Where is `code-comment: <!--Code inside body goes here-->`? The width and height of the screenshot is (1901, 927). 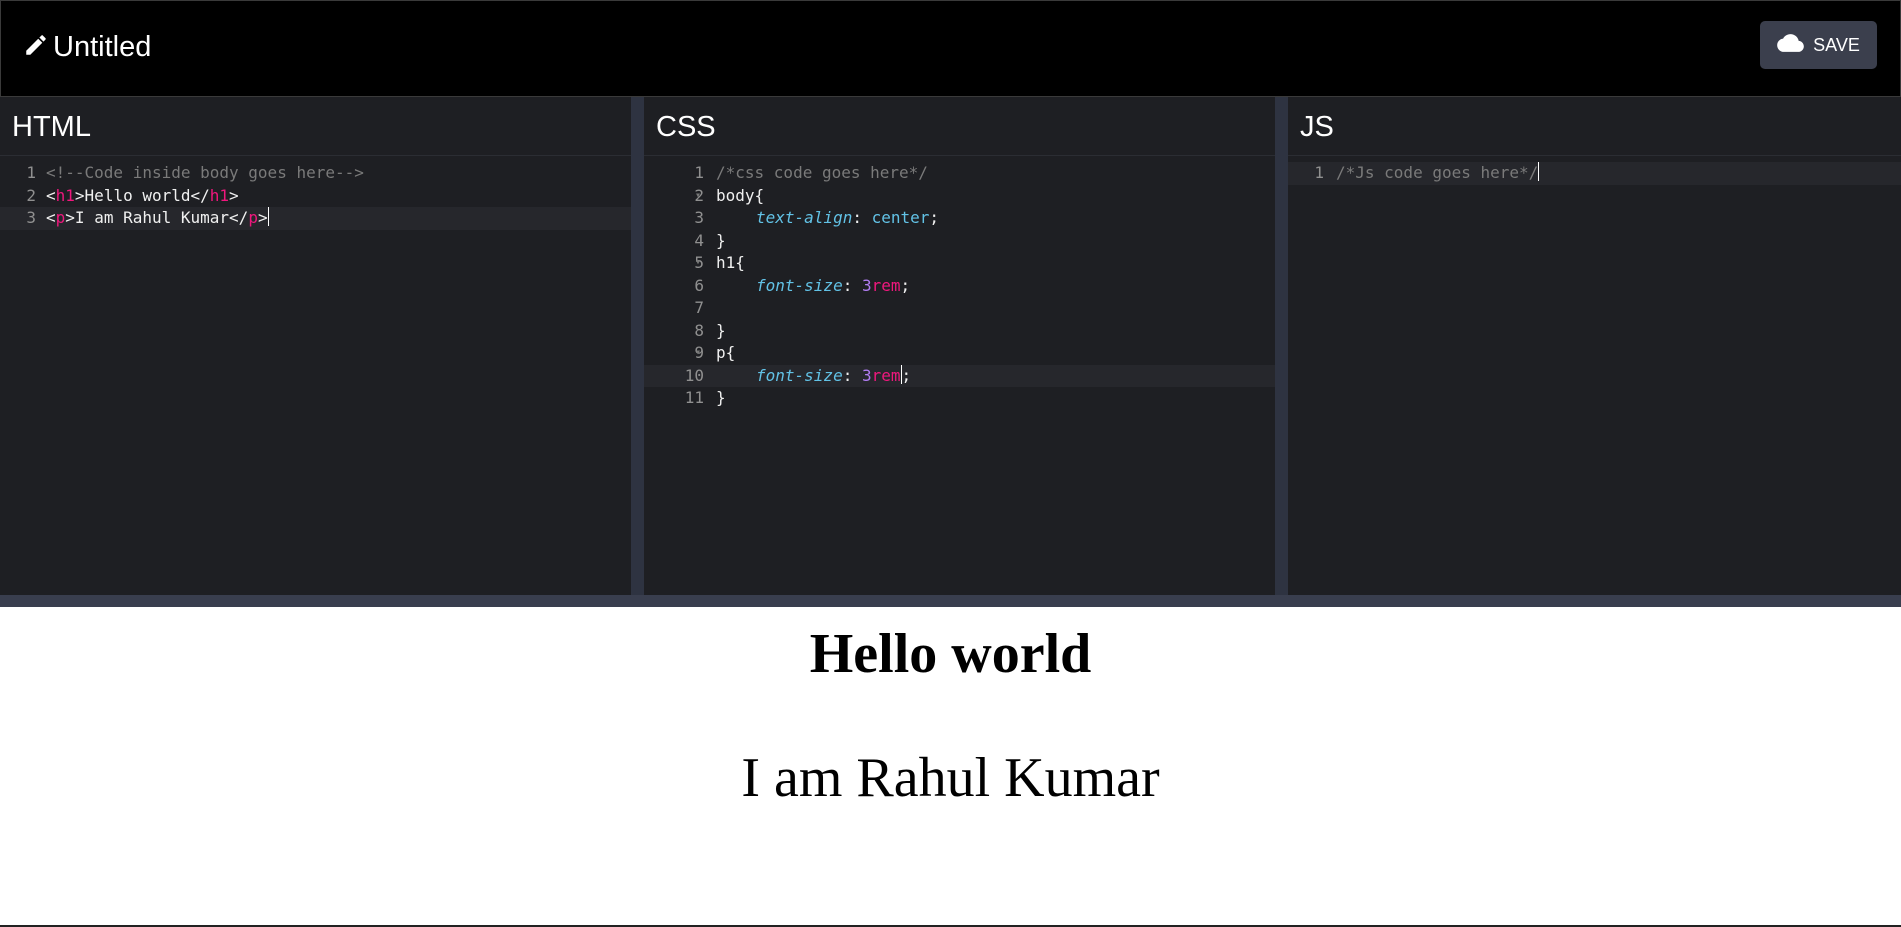 code-comment: <!--Code inside body goes here--> is located at coordinates (205, 172).